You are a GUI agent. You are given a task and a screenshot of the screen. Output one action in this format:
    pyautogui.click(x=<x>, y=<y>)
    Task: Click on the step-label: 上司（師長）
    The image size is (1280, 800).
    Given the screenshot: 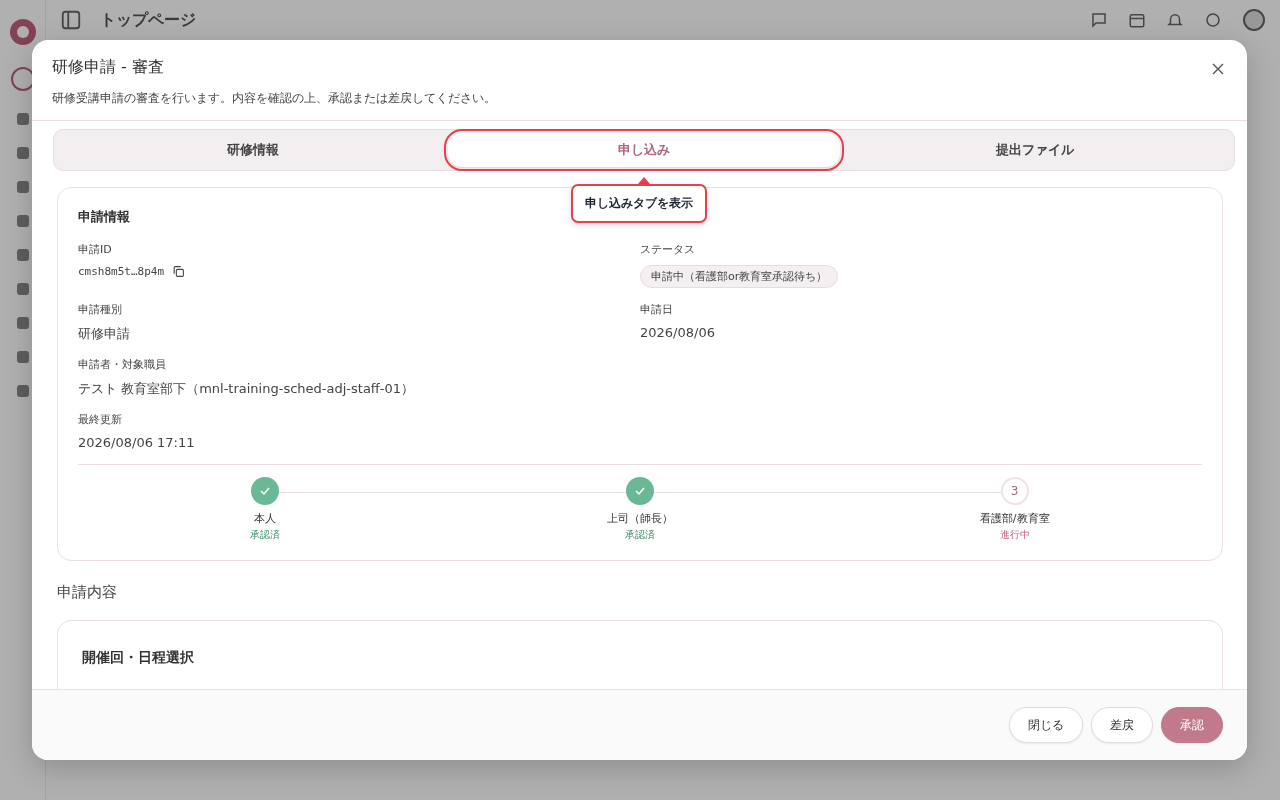 What is the action you would take?
    pyautogui.click(x=640, y=518)
    